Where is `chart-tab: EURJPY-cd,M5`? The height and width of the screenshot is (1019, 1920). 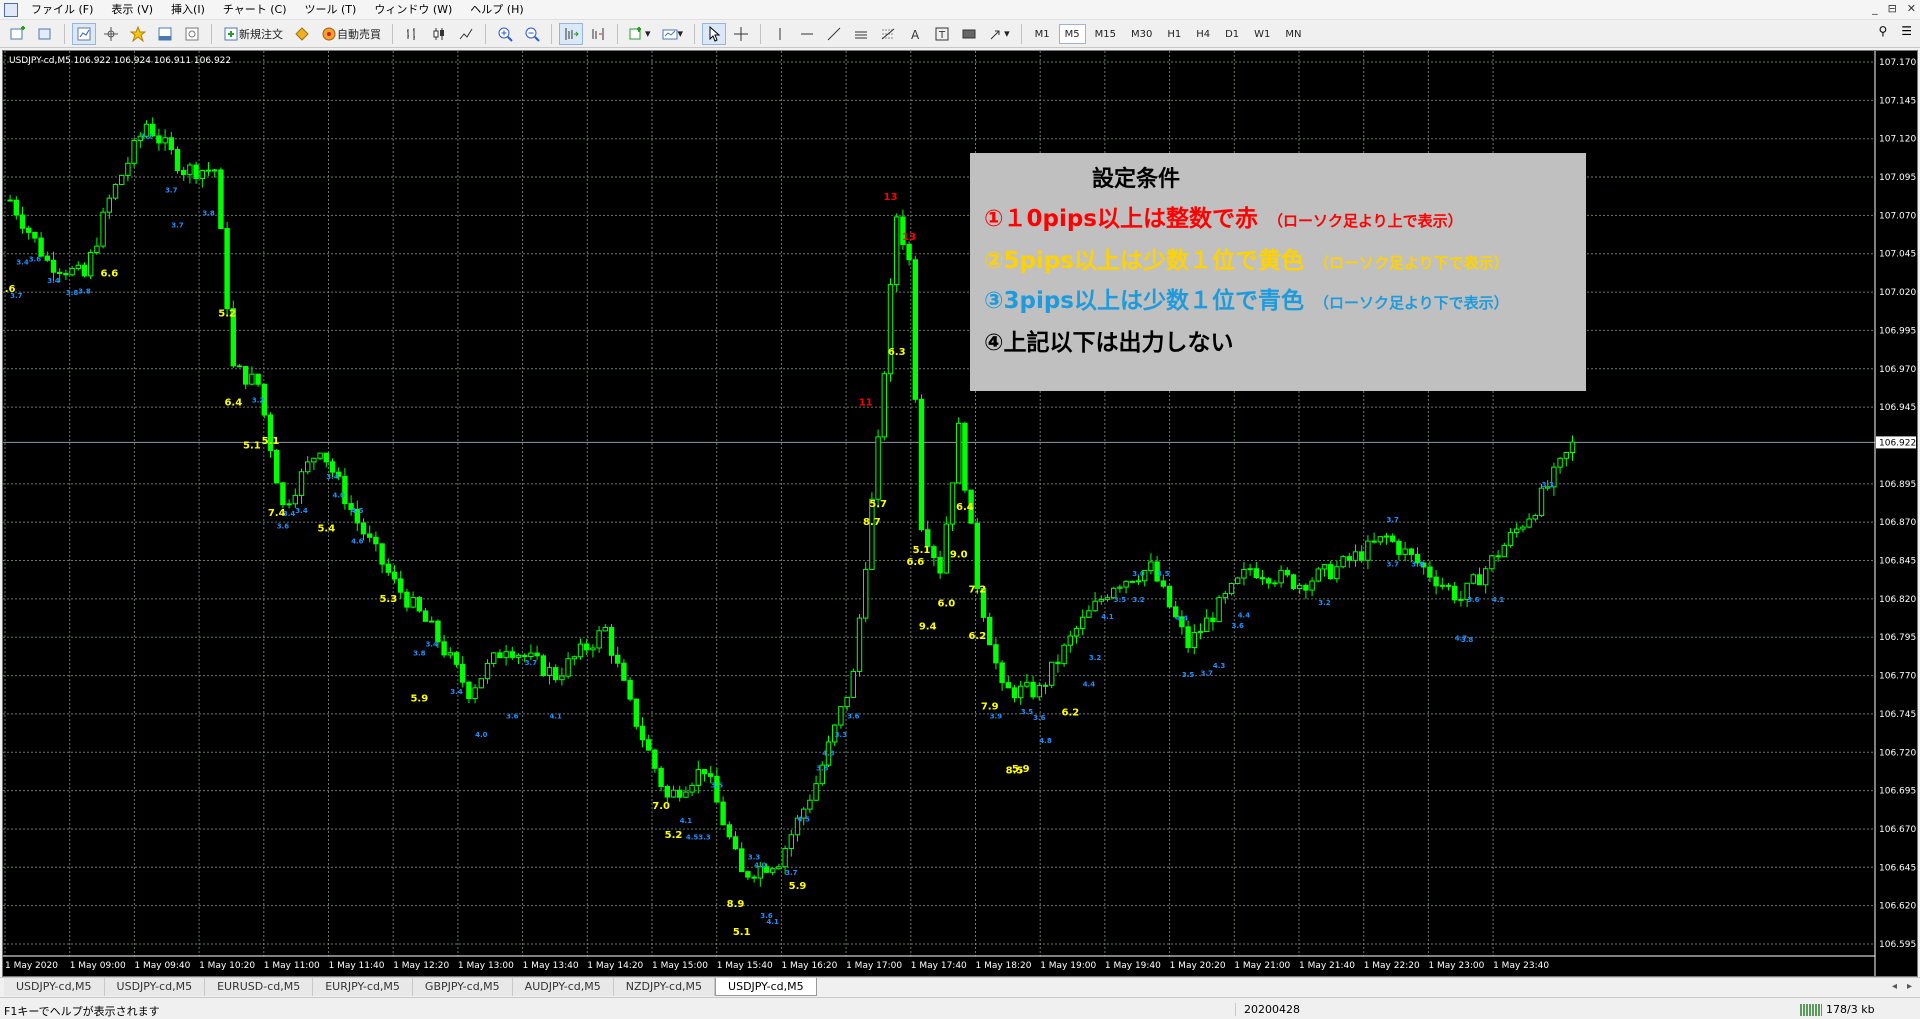
chart-tab: EURJPY-cd,M5 is located at coordinates (363, 987).